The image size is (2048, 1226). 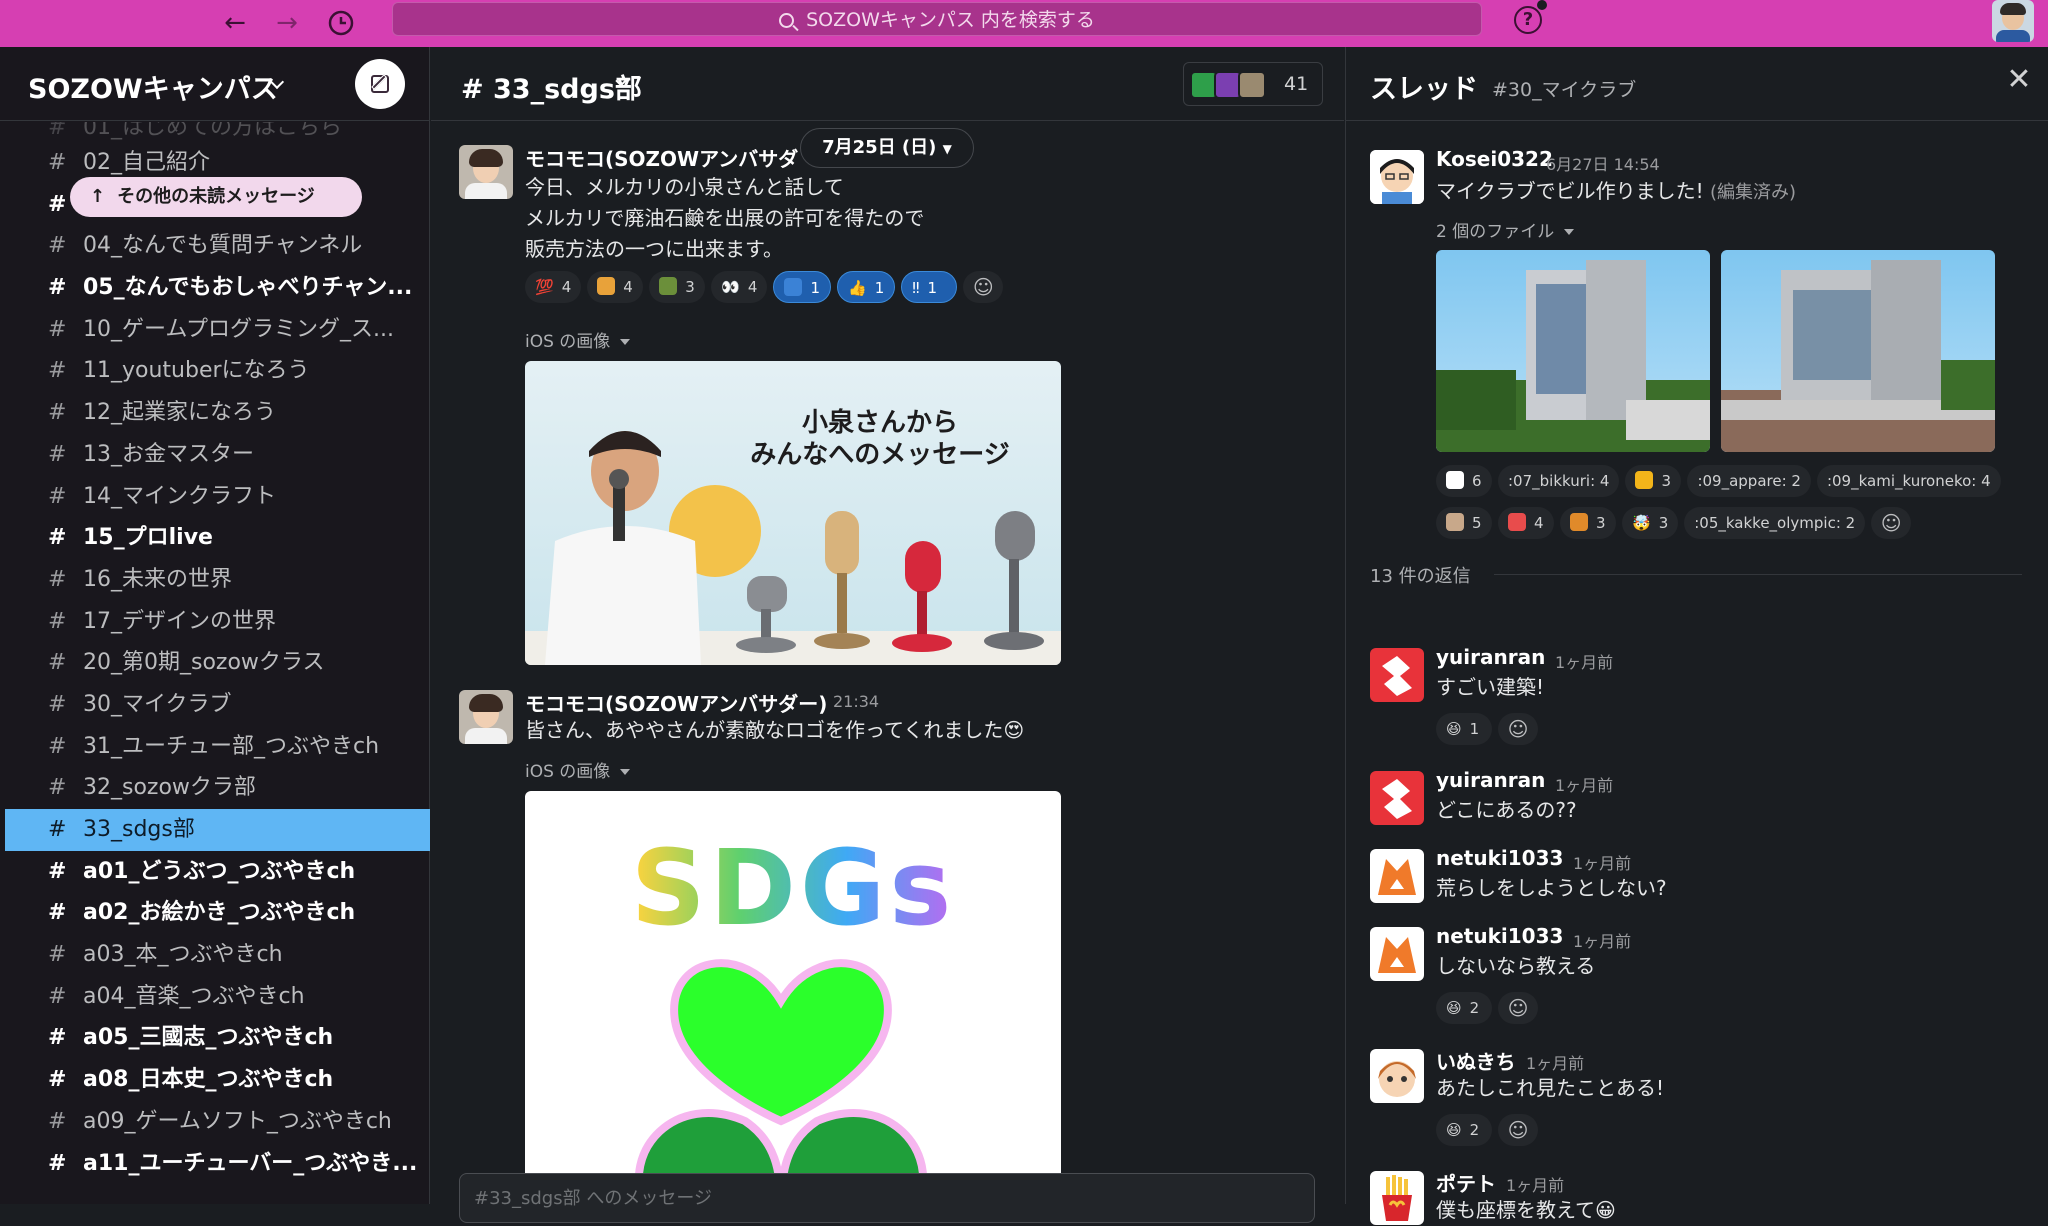 What do you see at coordinates (1908, 481) in the screenshot?
I see `reaction-button: :09_kami_kuroneko: 4` at bounding box center [1908, 481].